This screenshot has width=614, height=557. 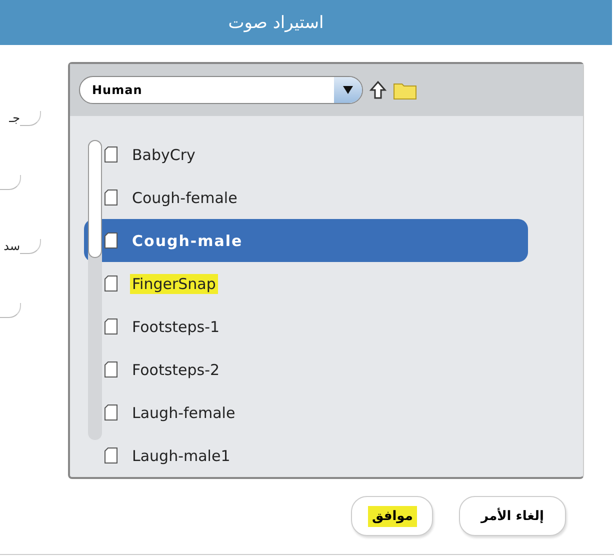 I want to click on file-item: BabyCry, so click(x=306, y=154).